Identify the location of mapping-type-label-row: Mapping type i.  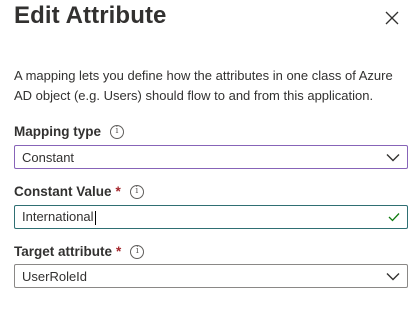
(69, 131).